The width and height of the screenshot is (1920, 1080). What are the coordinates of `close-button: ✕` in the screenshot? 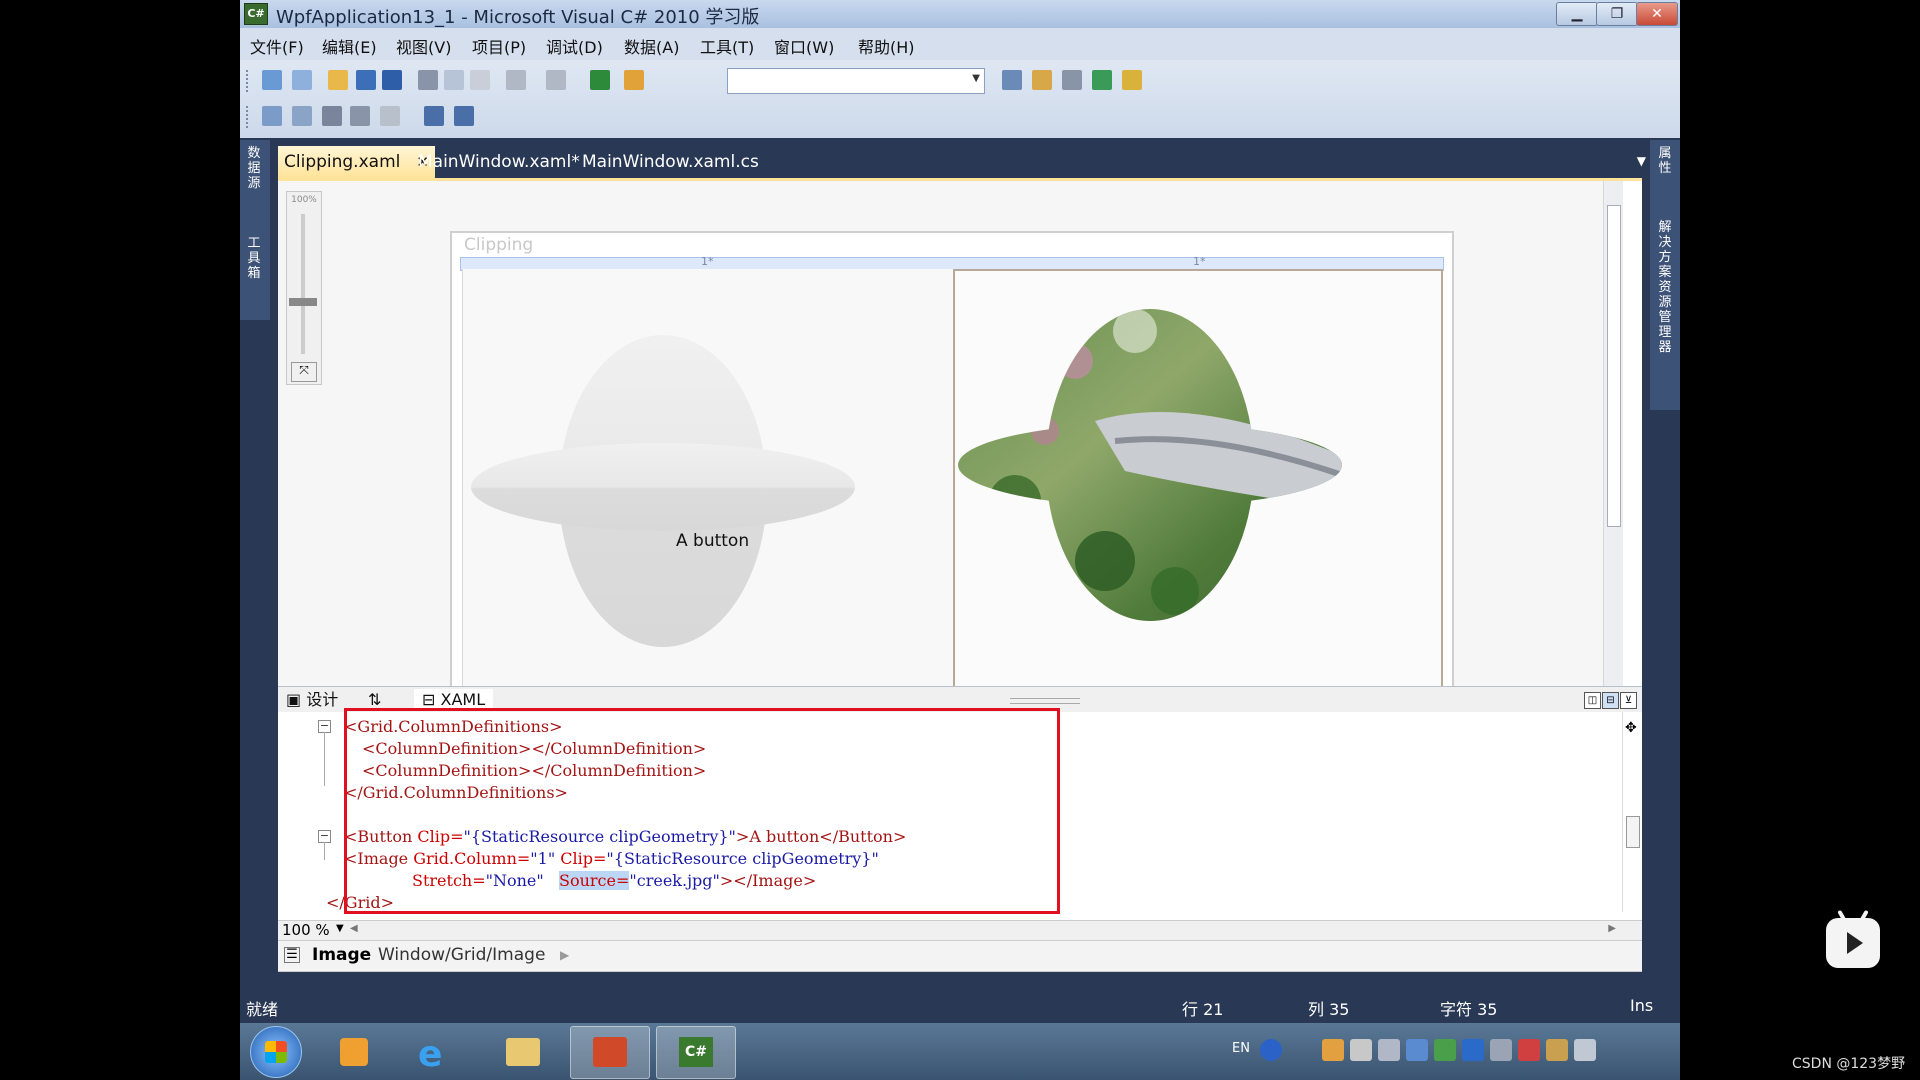 It's located at (1657, 14).